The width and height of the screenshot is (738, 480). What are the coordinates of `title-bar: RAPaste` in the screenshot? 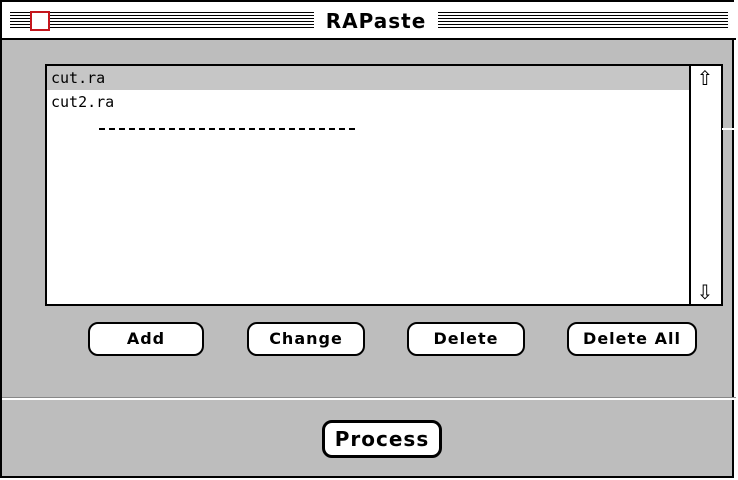 It's located at (369, 21).